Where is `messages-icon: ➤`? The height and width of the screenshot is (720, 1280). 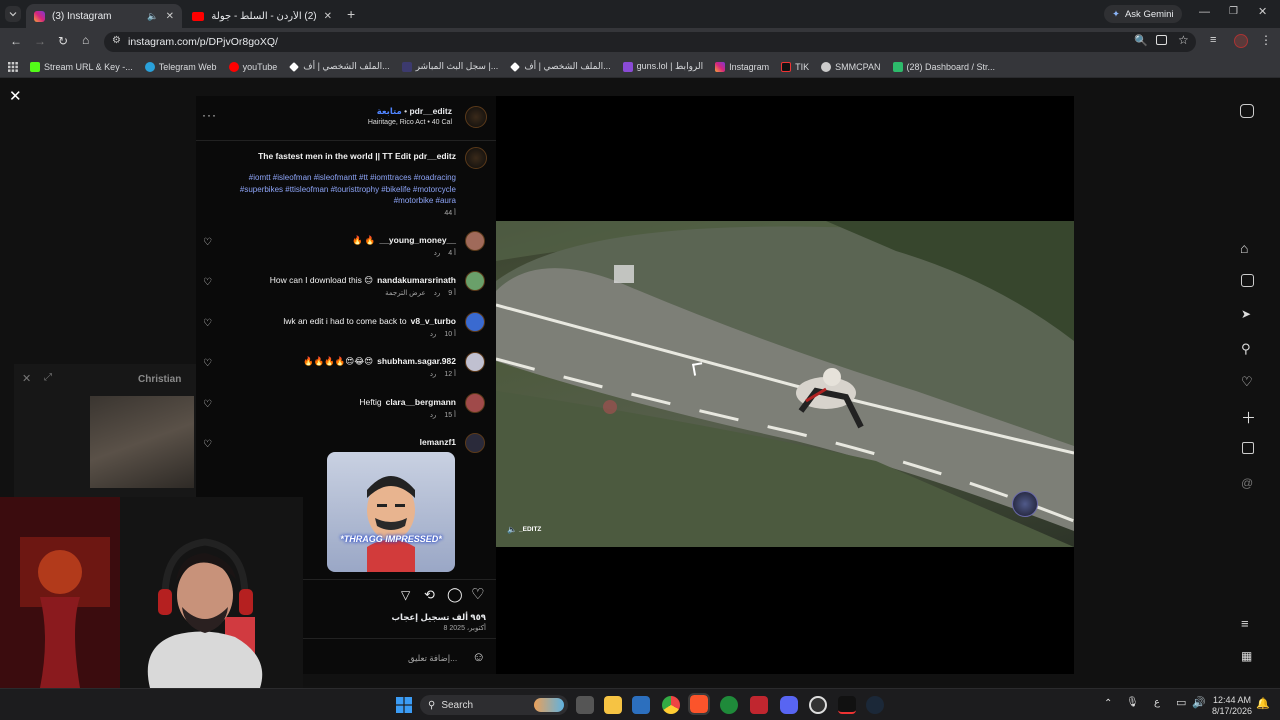
messages-icon: ➤ is located at coordinates (1246, 314).